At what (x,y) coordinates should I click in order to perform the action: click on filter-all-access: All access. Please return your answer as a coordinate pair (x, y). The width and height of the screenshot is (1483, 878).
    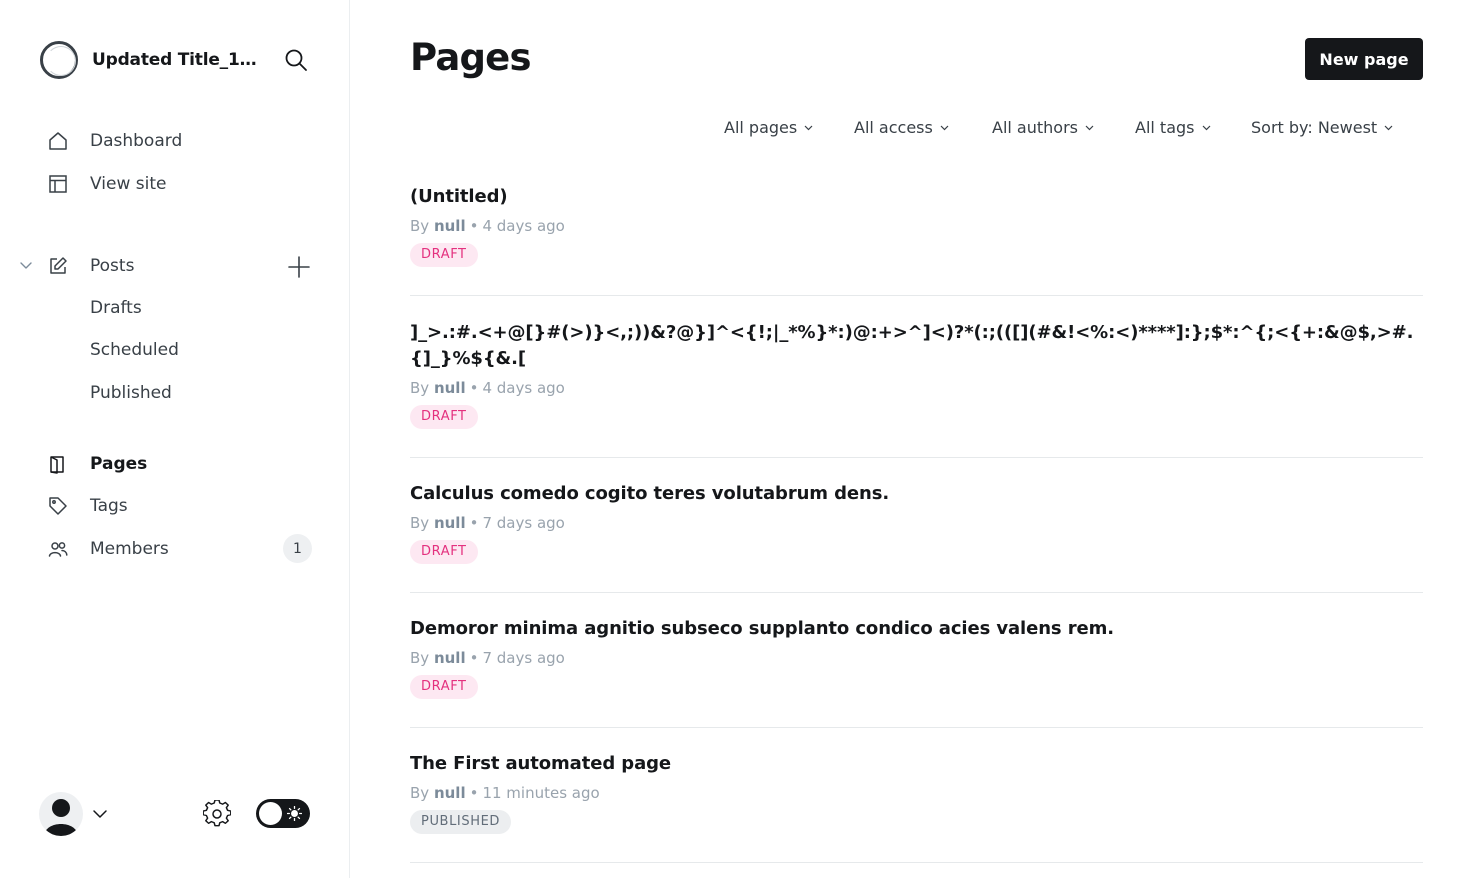
    Looking at the image, I should click on (901, 127).